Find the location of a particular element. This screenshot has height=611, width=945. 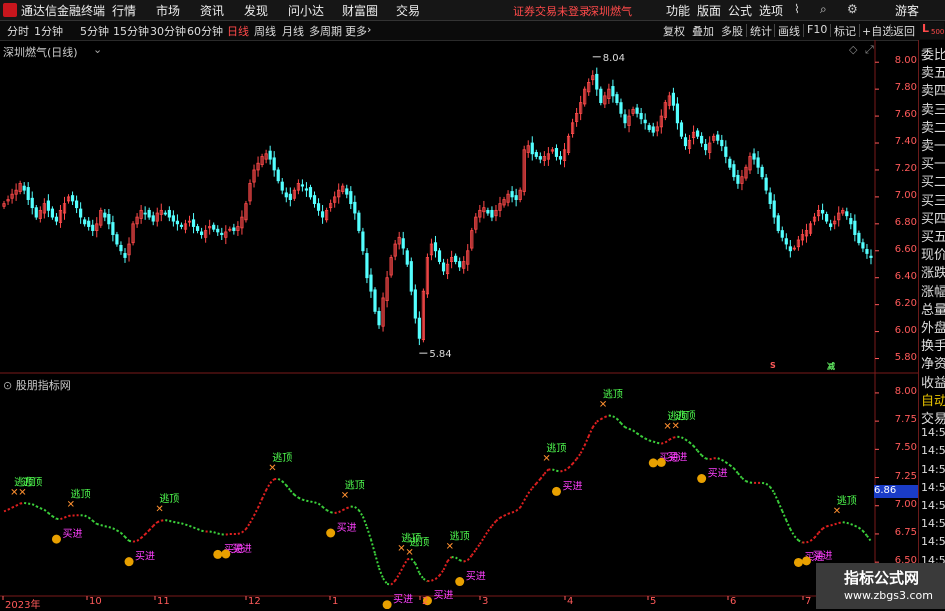

price-tick-label: 6.20 is located at coordinates (897, 303).